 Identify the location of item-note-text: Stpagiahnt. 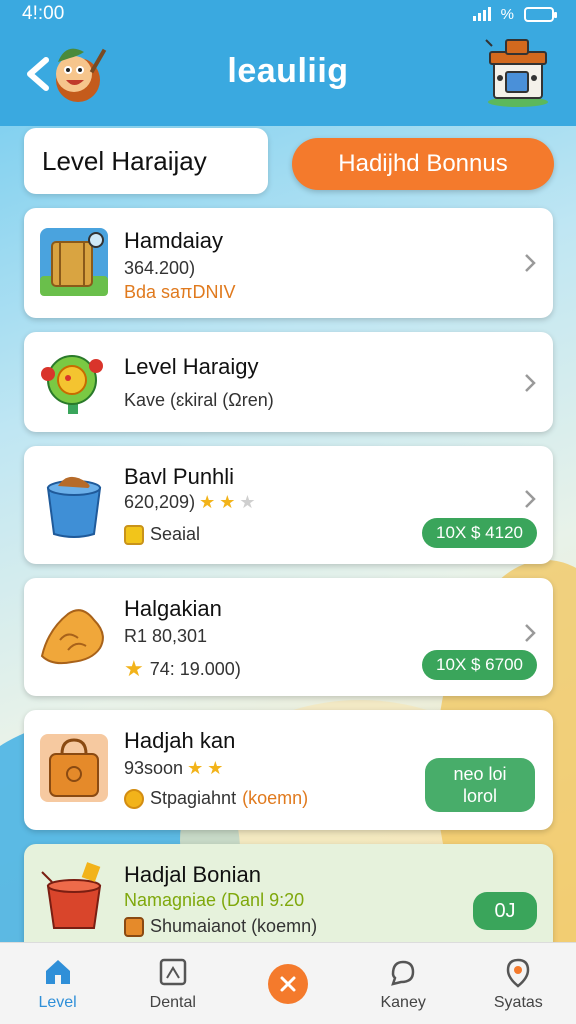
(193, 798).